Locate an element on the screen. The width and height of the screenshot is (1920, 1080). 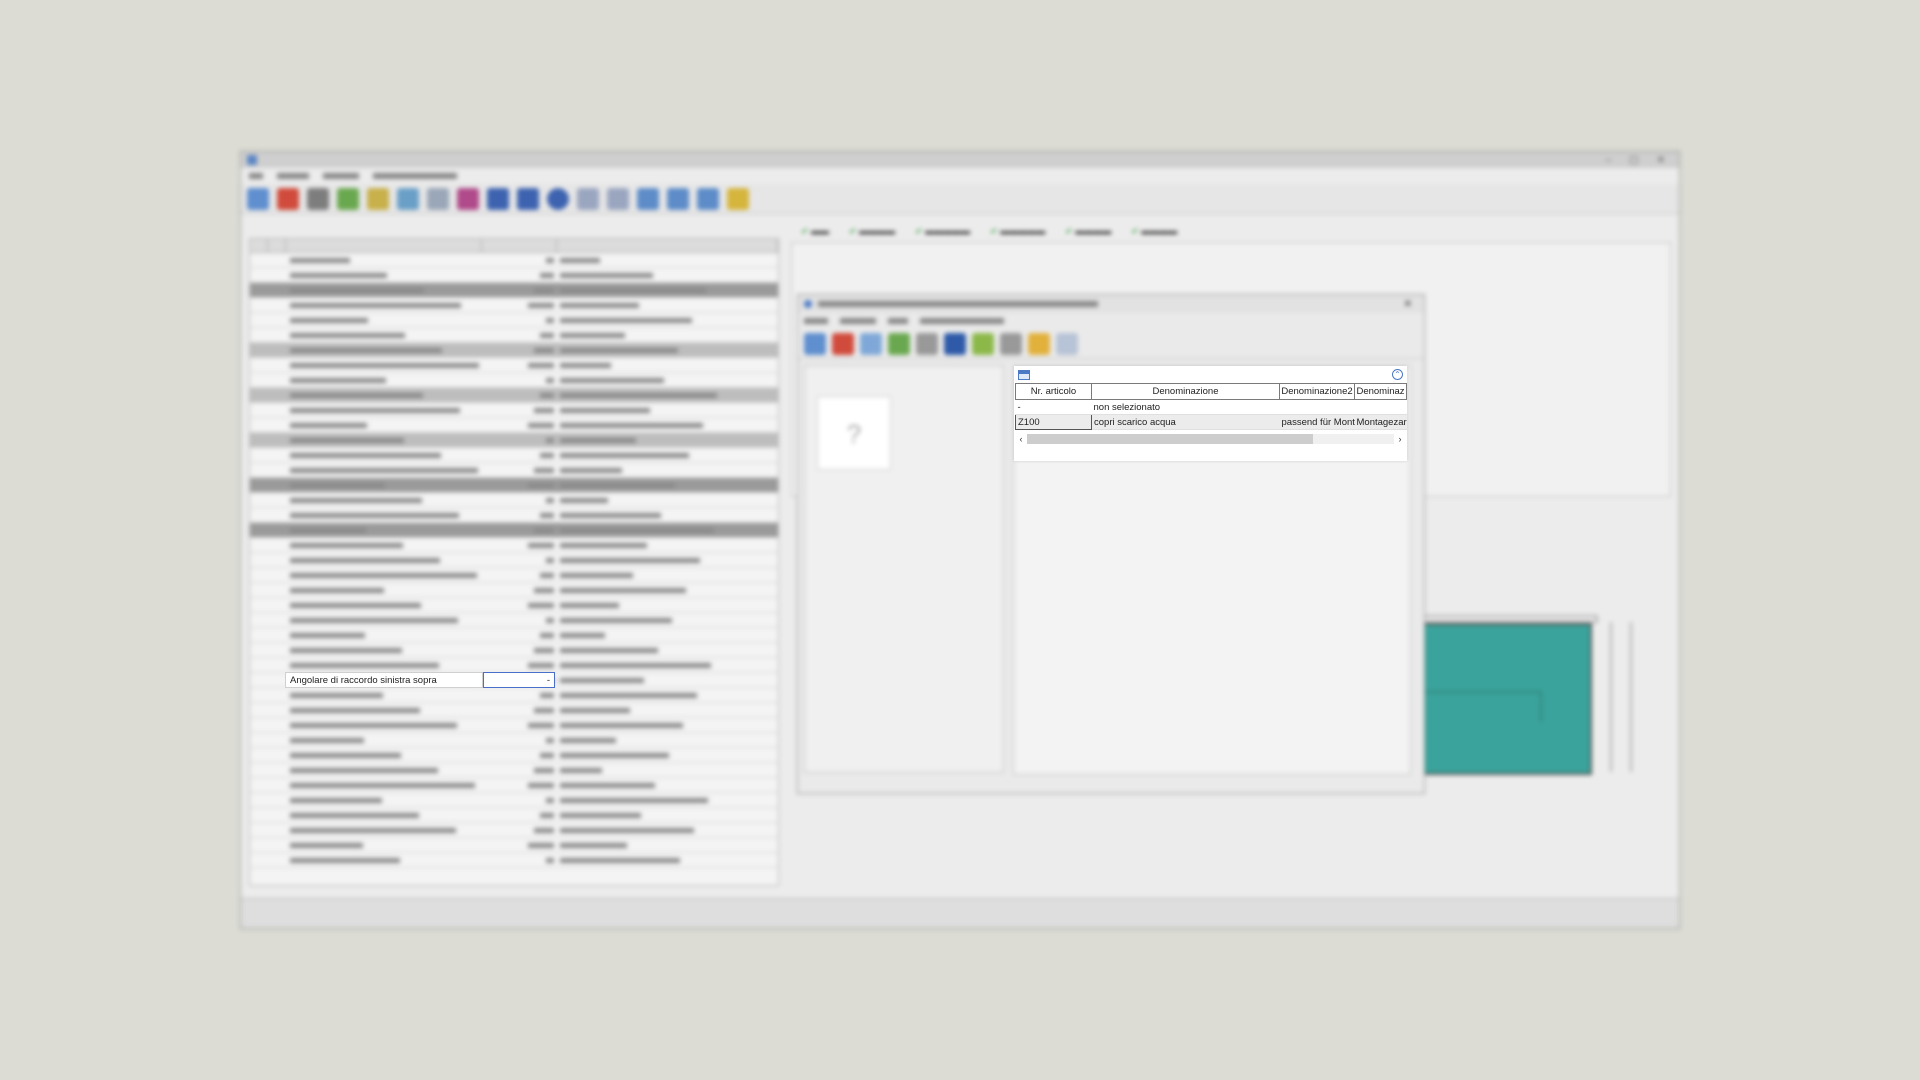
column-header-denomination: Denominazione is located at coordinates (1185, 391).